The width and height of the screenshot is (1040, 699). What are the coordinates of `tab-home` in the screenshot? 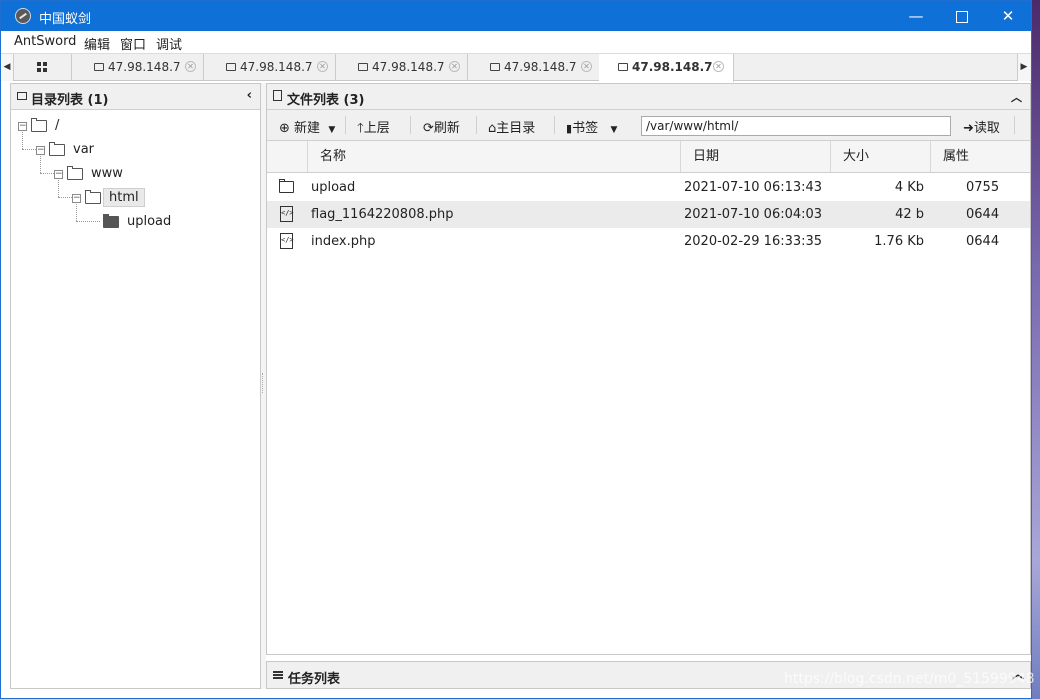 It's located at (43, 67).